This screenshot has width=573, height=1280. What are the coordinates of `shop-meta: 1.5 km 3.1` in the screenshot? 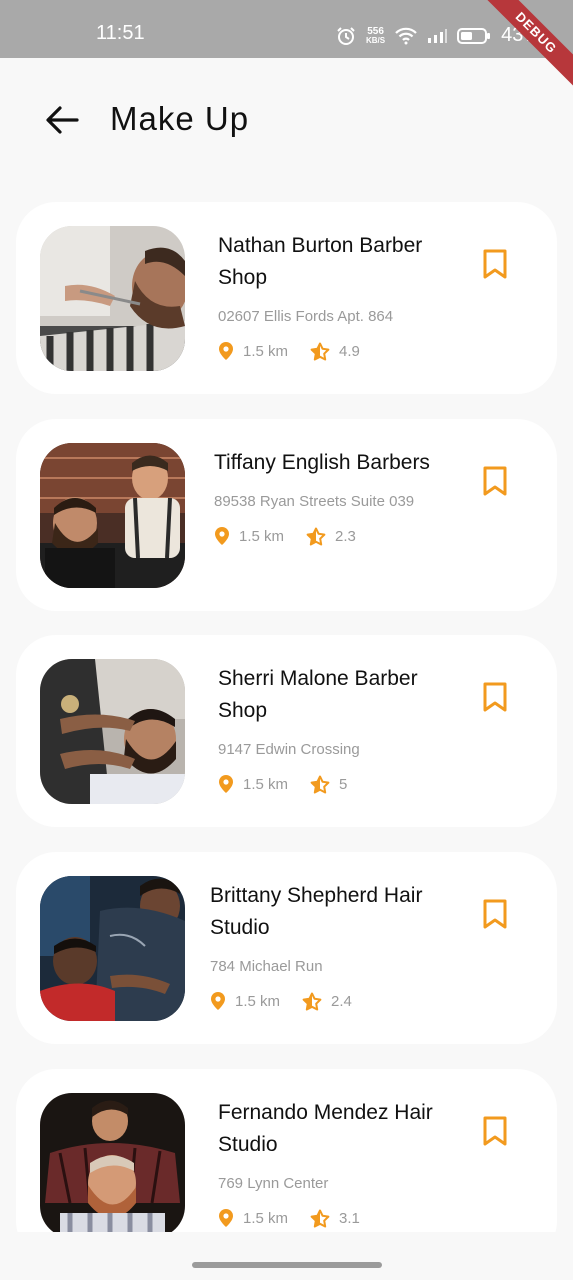 It's located at (328, 1218).